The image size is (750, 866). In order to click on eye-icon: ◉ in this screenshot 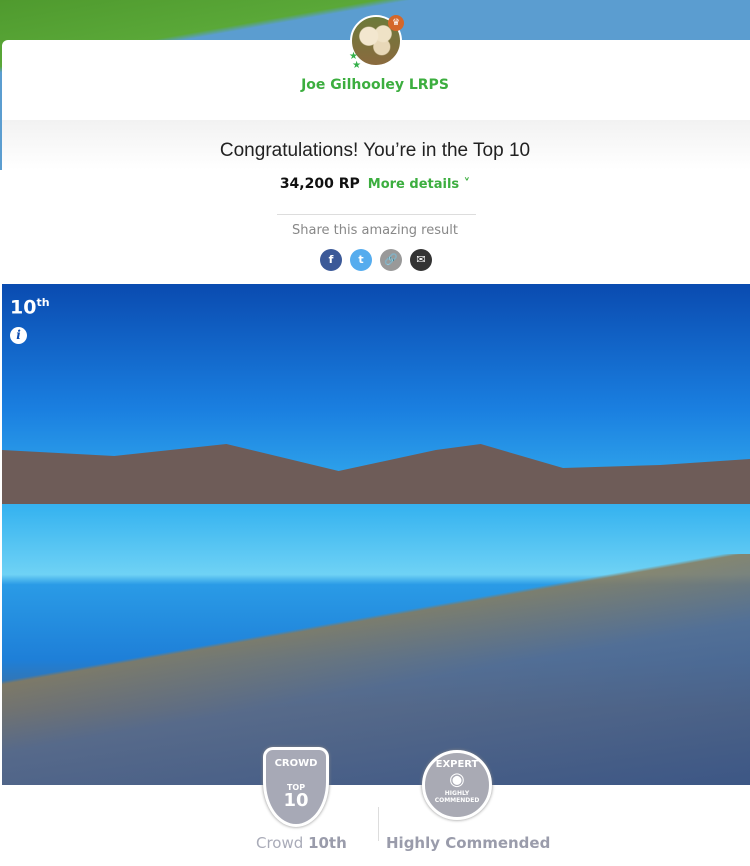, I will do `click(457, 779)`.